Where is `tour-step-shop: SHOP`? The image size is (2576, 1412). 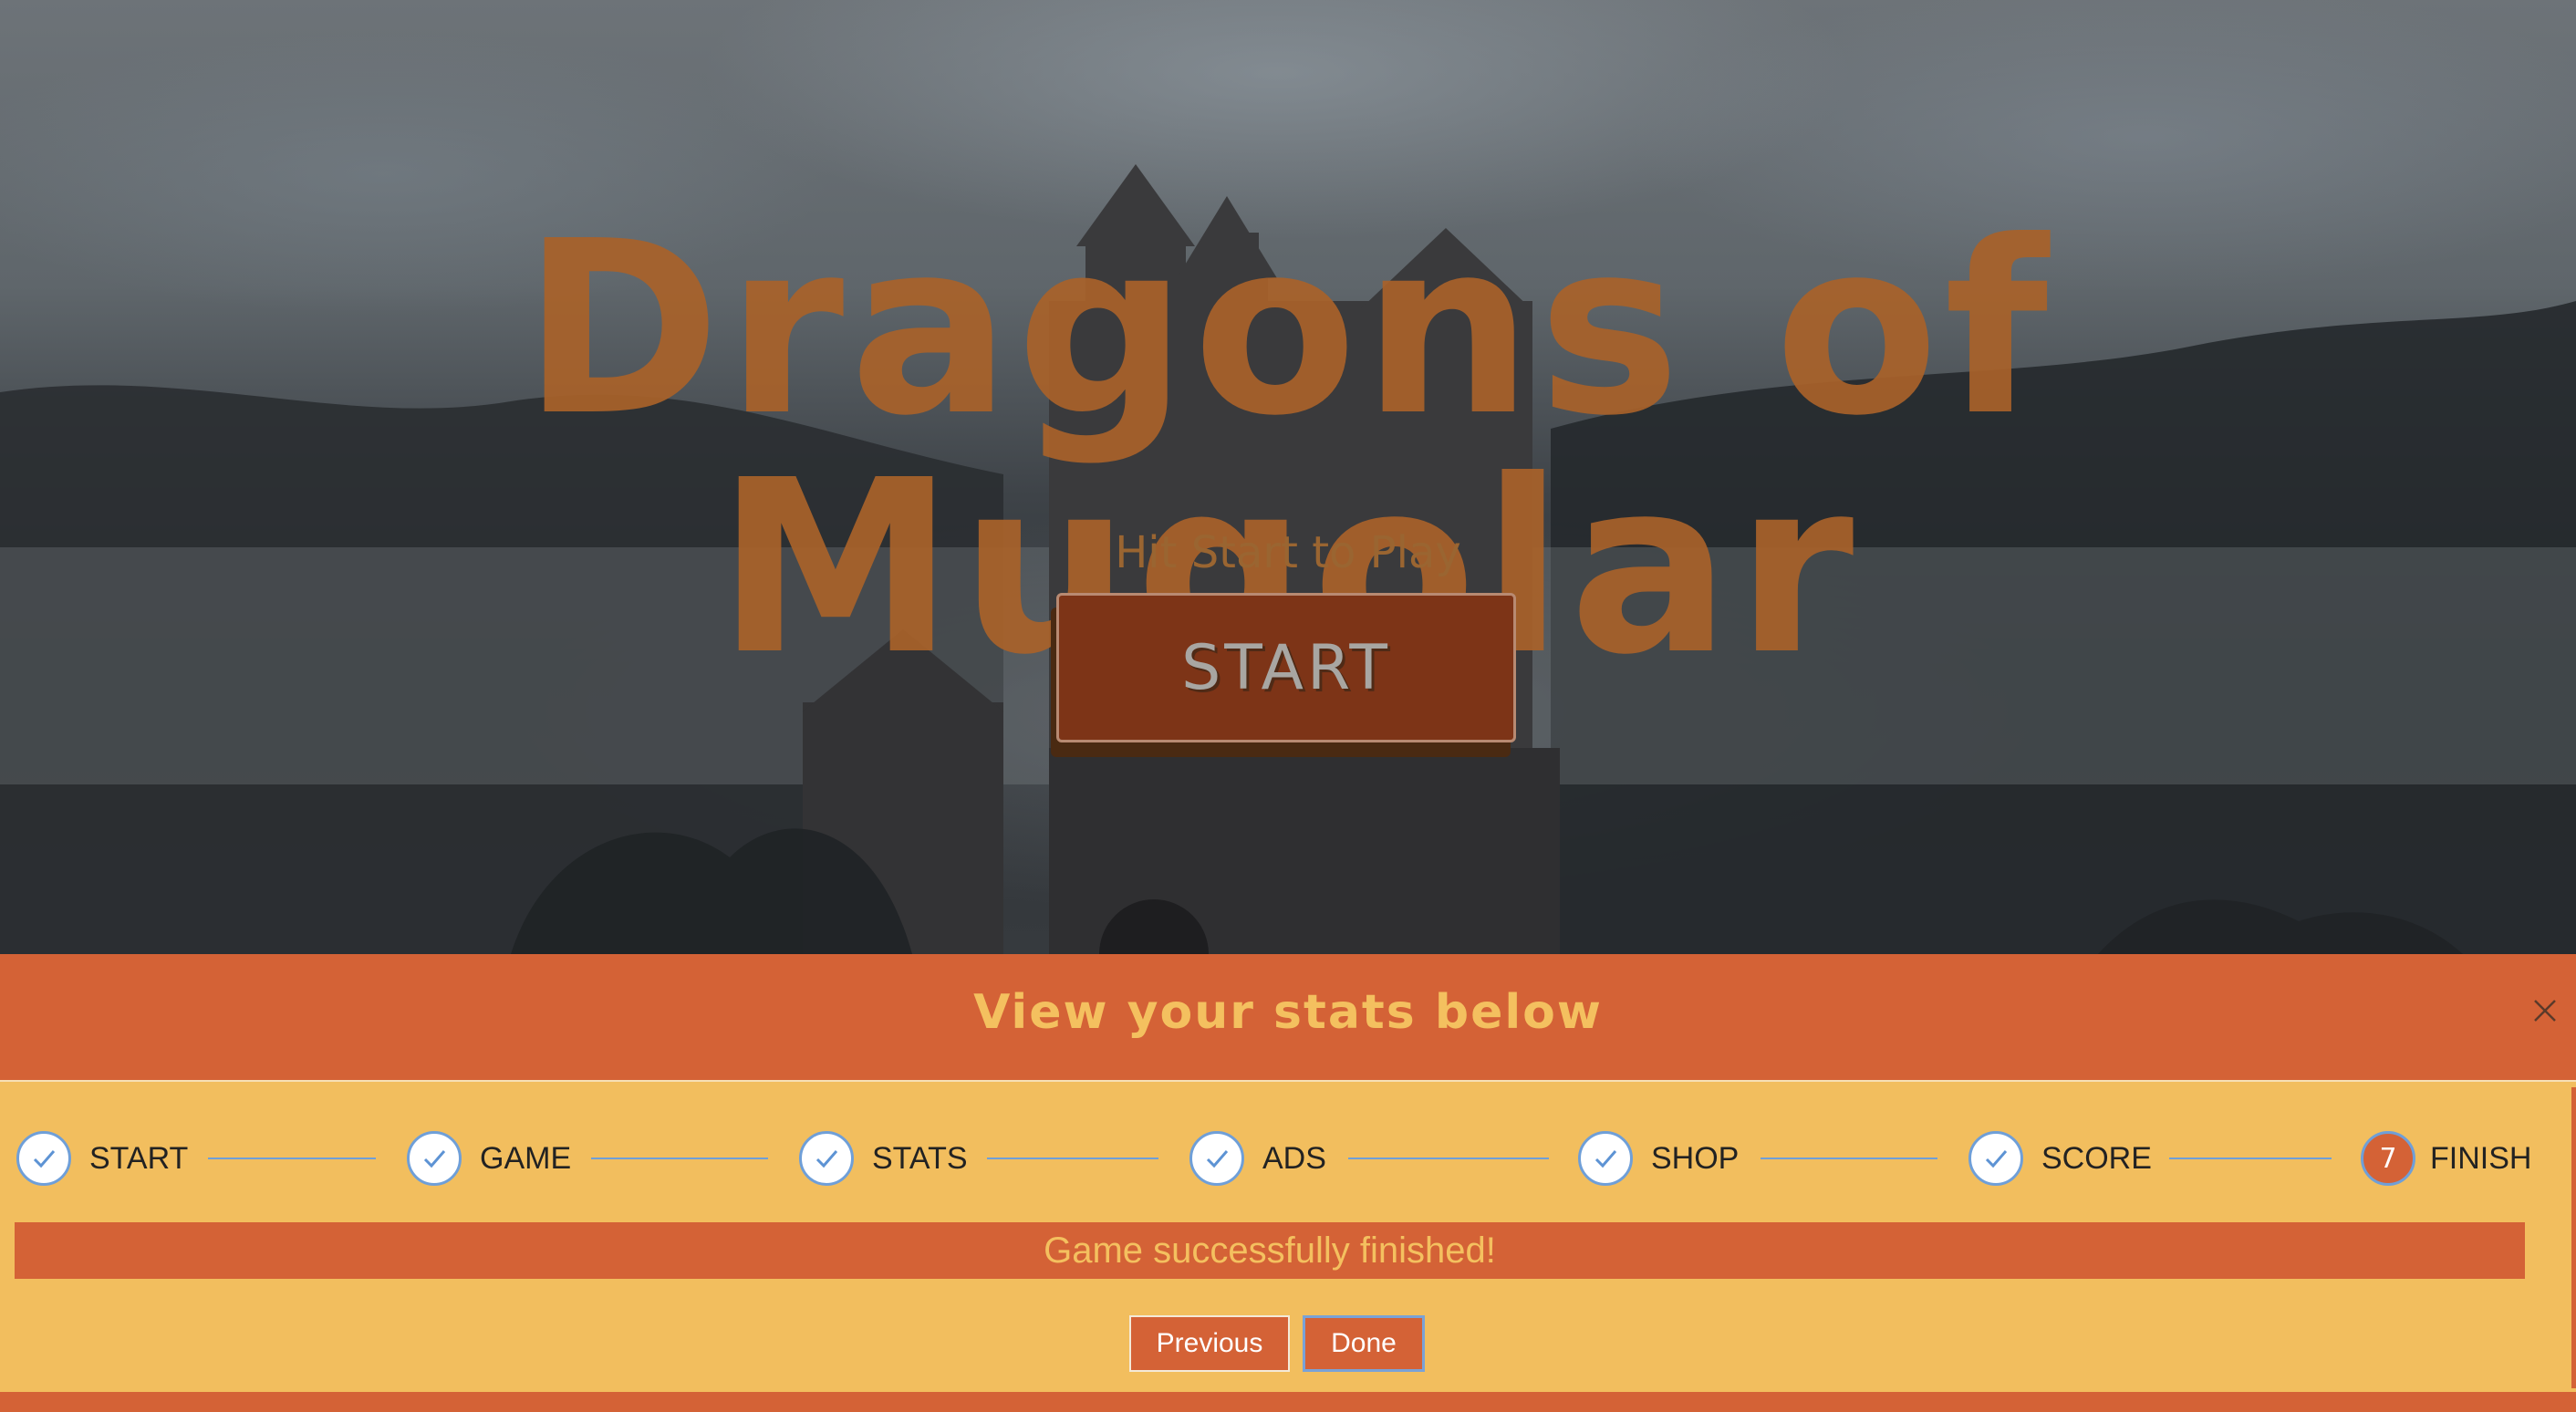 tour-step-shop: SHOP is located at coordinates (1658, 1158).